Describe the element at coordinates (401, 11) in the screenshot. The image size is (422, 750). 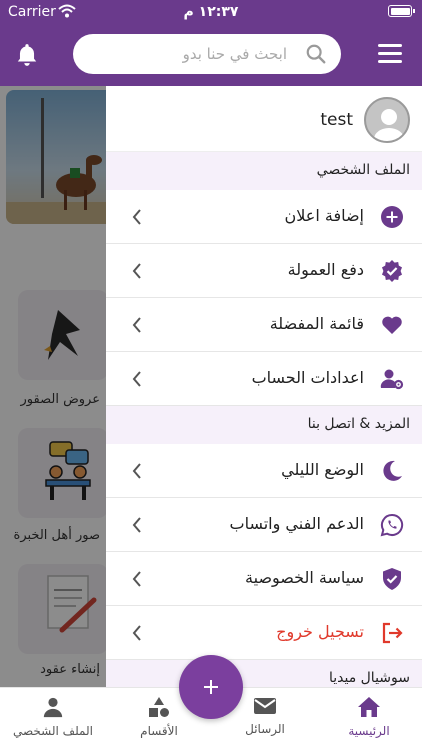
I see `battery-icon` at that location.